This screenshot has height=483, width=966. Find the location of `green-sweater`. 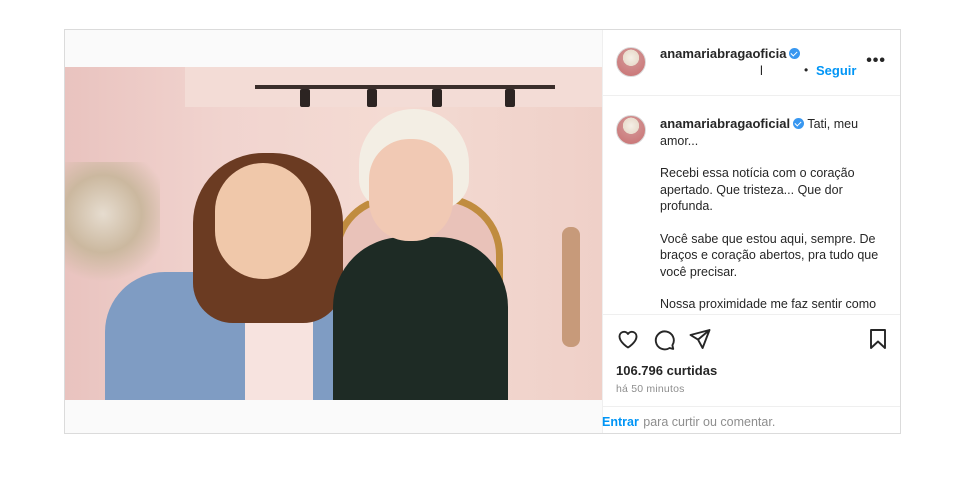

green-sweater is located at coordinates (420, 318).